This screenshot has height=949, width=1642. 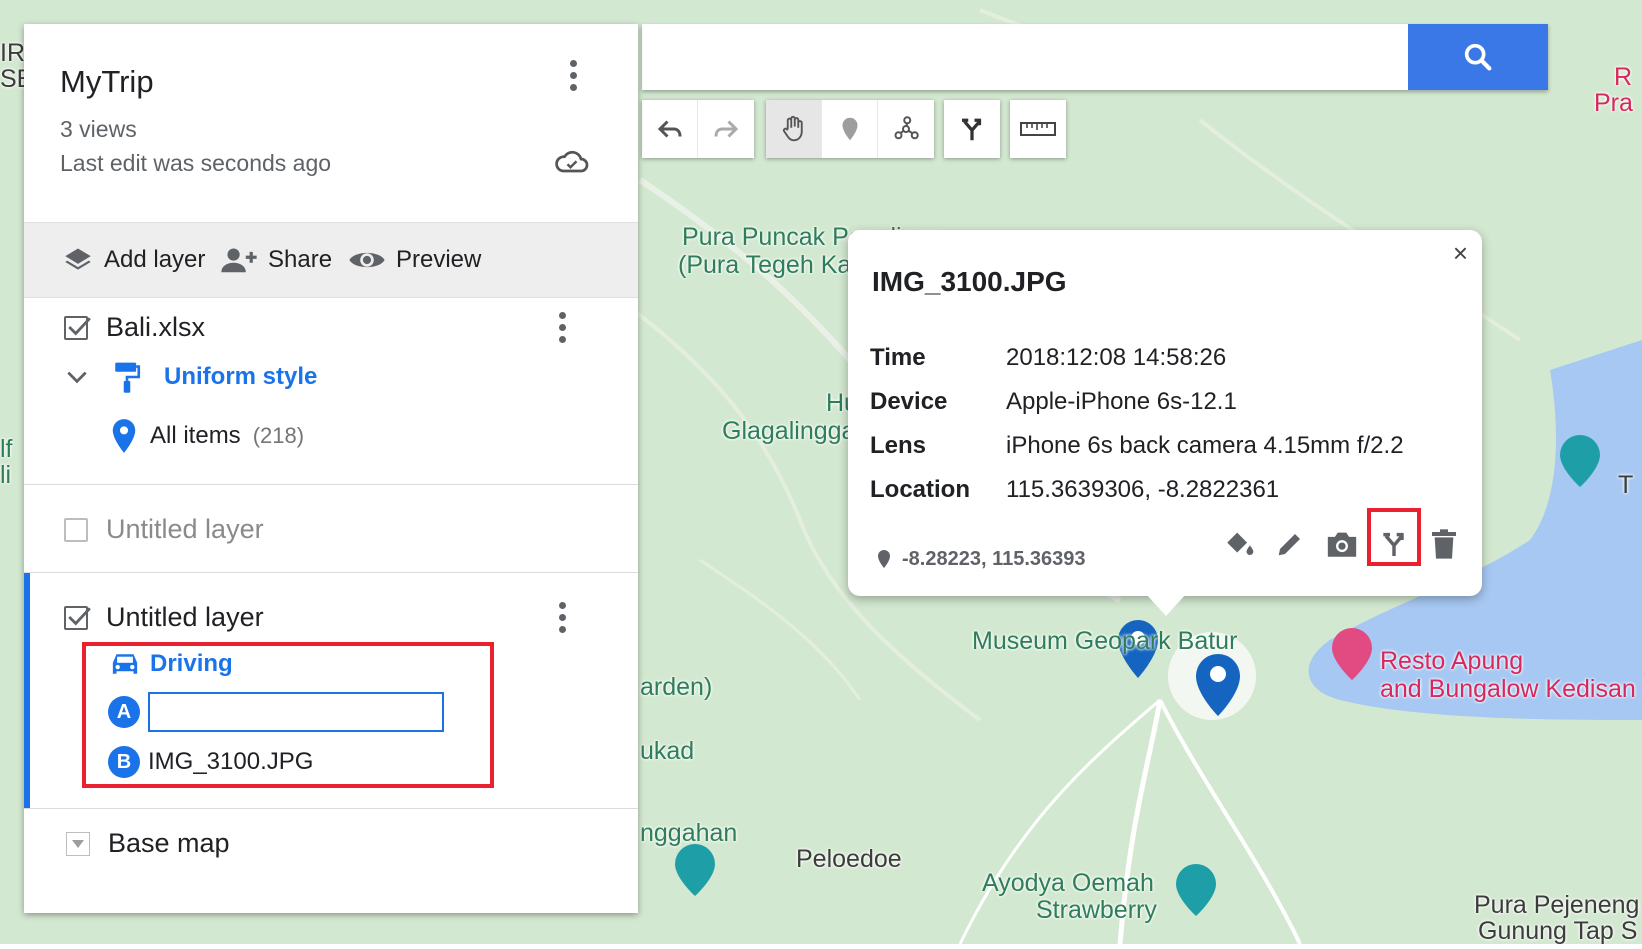 I want to click on directions-tool-group, so click(x=972, y=129).